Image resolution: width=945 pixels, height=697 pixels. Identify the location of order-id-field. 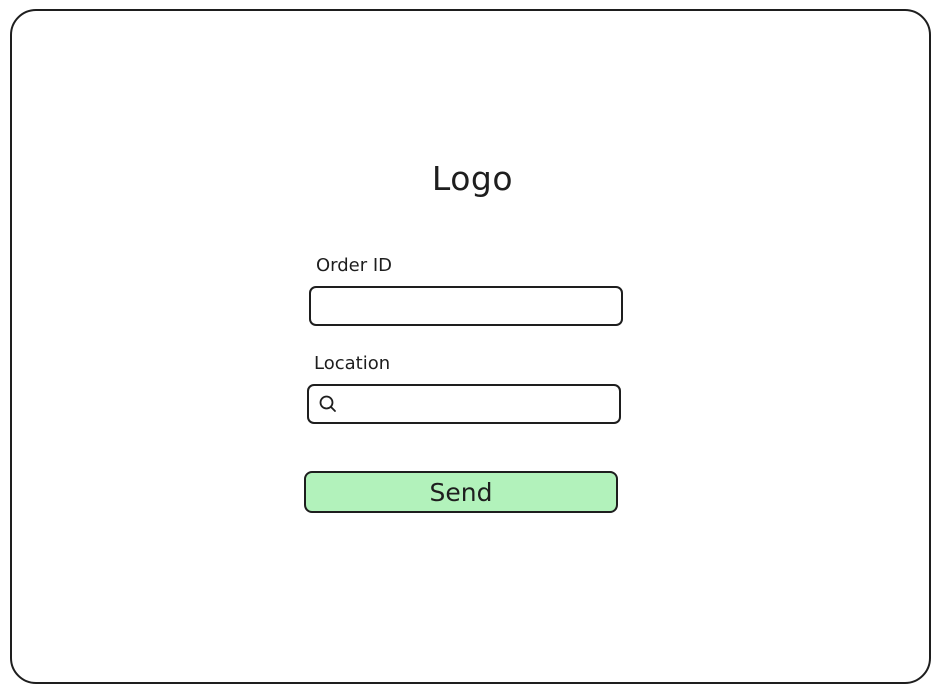
(466, 306).